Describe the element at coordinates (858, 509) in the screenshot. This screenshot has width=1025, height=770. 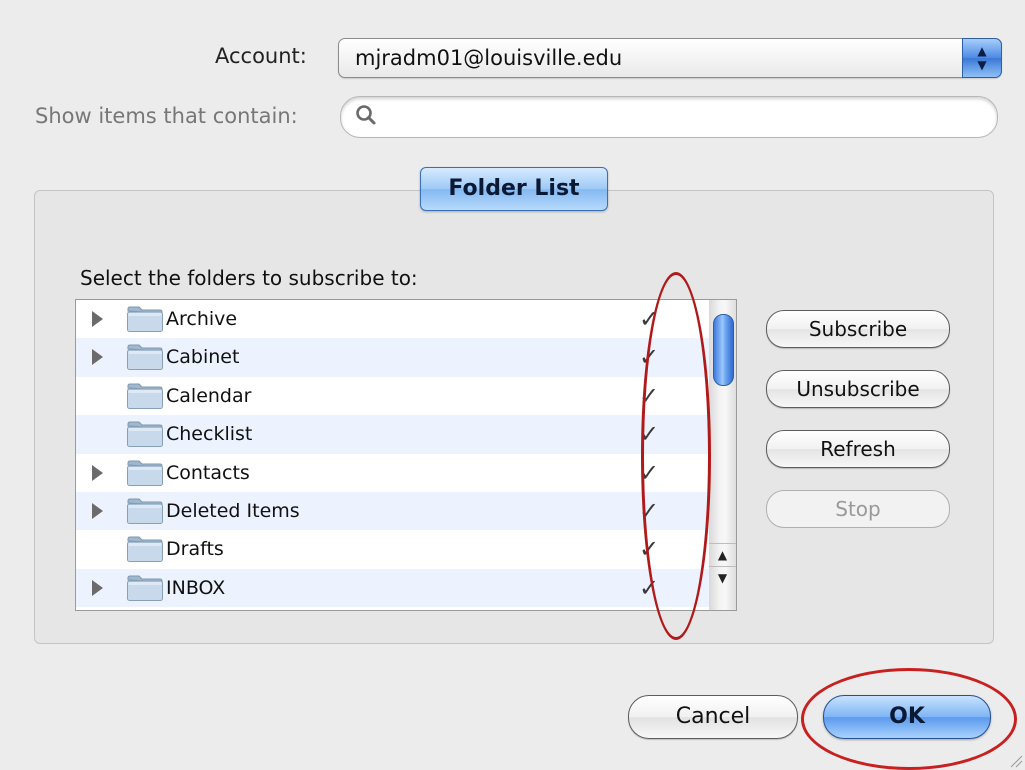
I see `stop-button: Stop` at that location.